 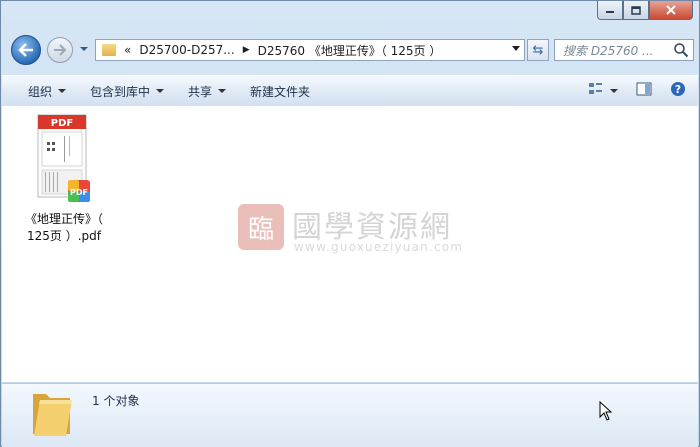 I want to click on forward-button, so click(x=60, y=50).